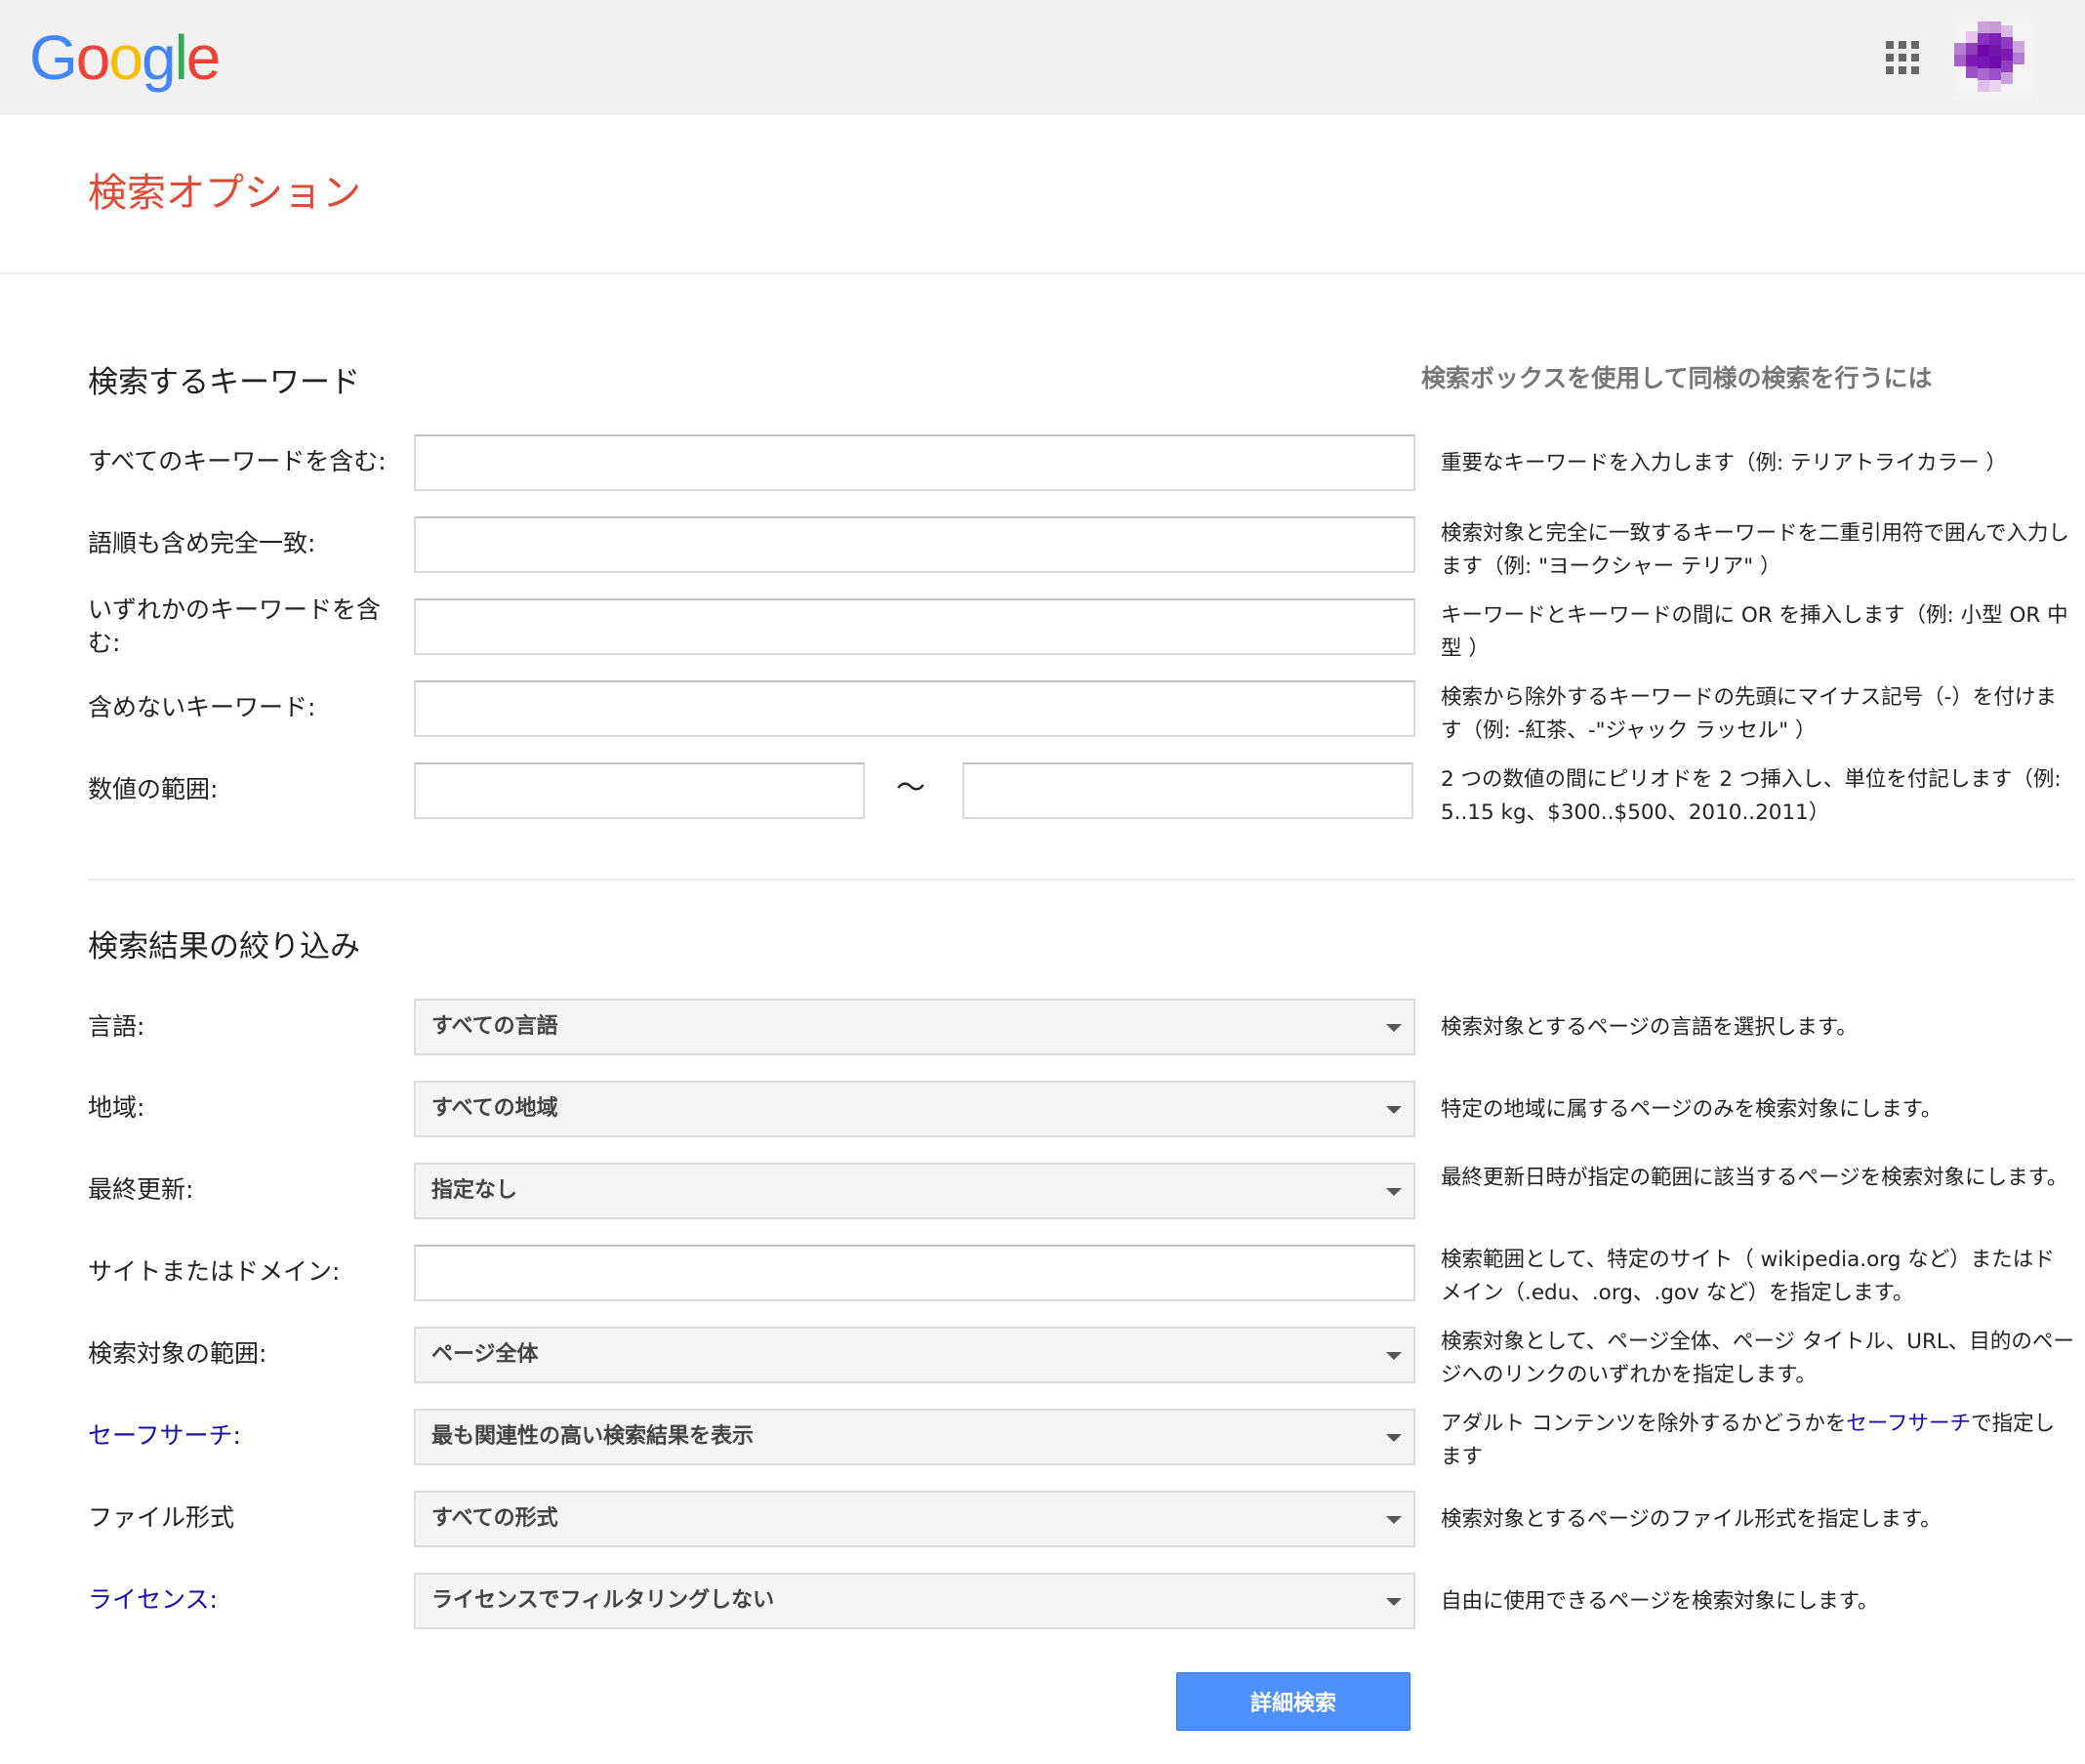 The image size is (2085, 1764). Describe the element at coordinates (203, 57) in the screenshot. I see `logo-letter: e` at that location.